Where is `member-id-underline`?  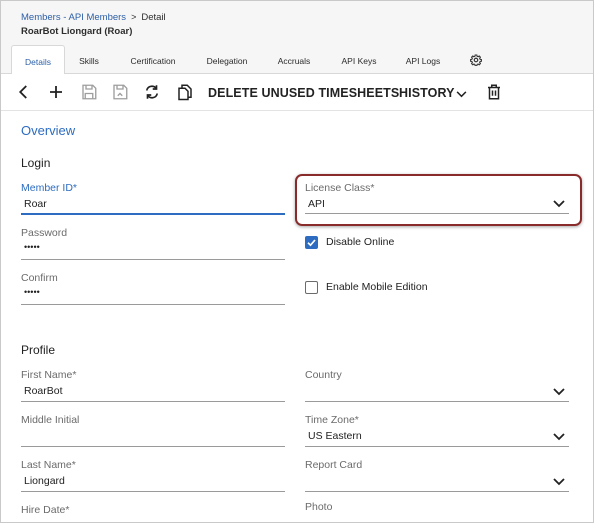 member-id-underline is located at coordinates (153, 214).